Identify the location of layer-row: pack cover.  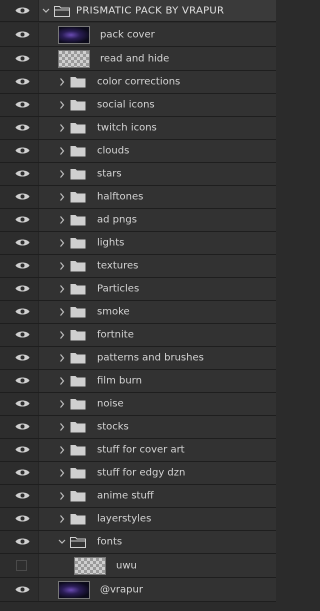
(138, 35).